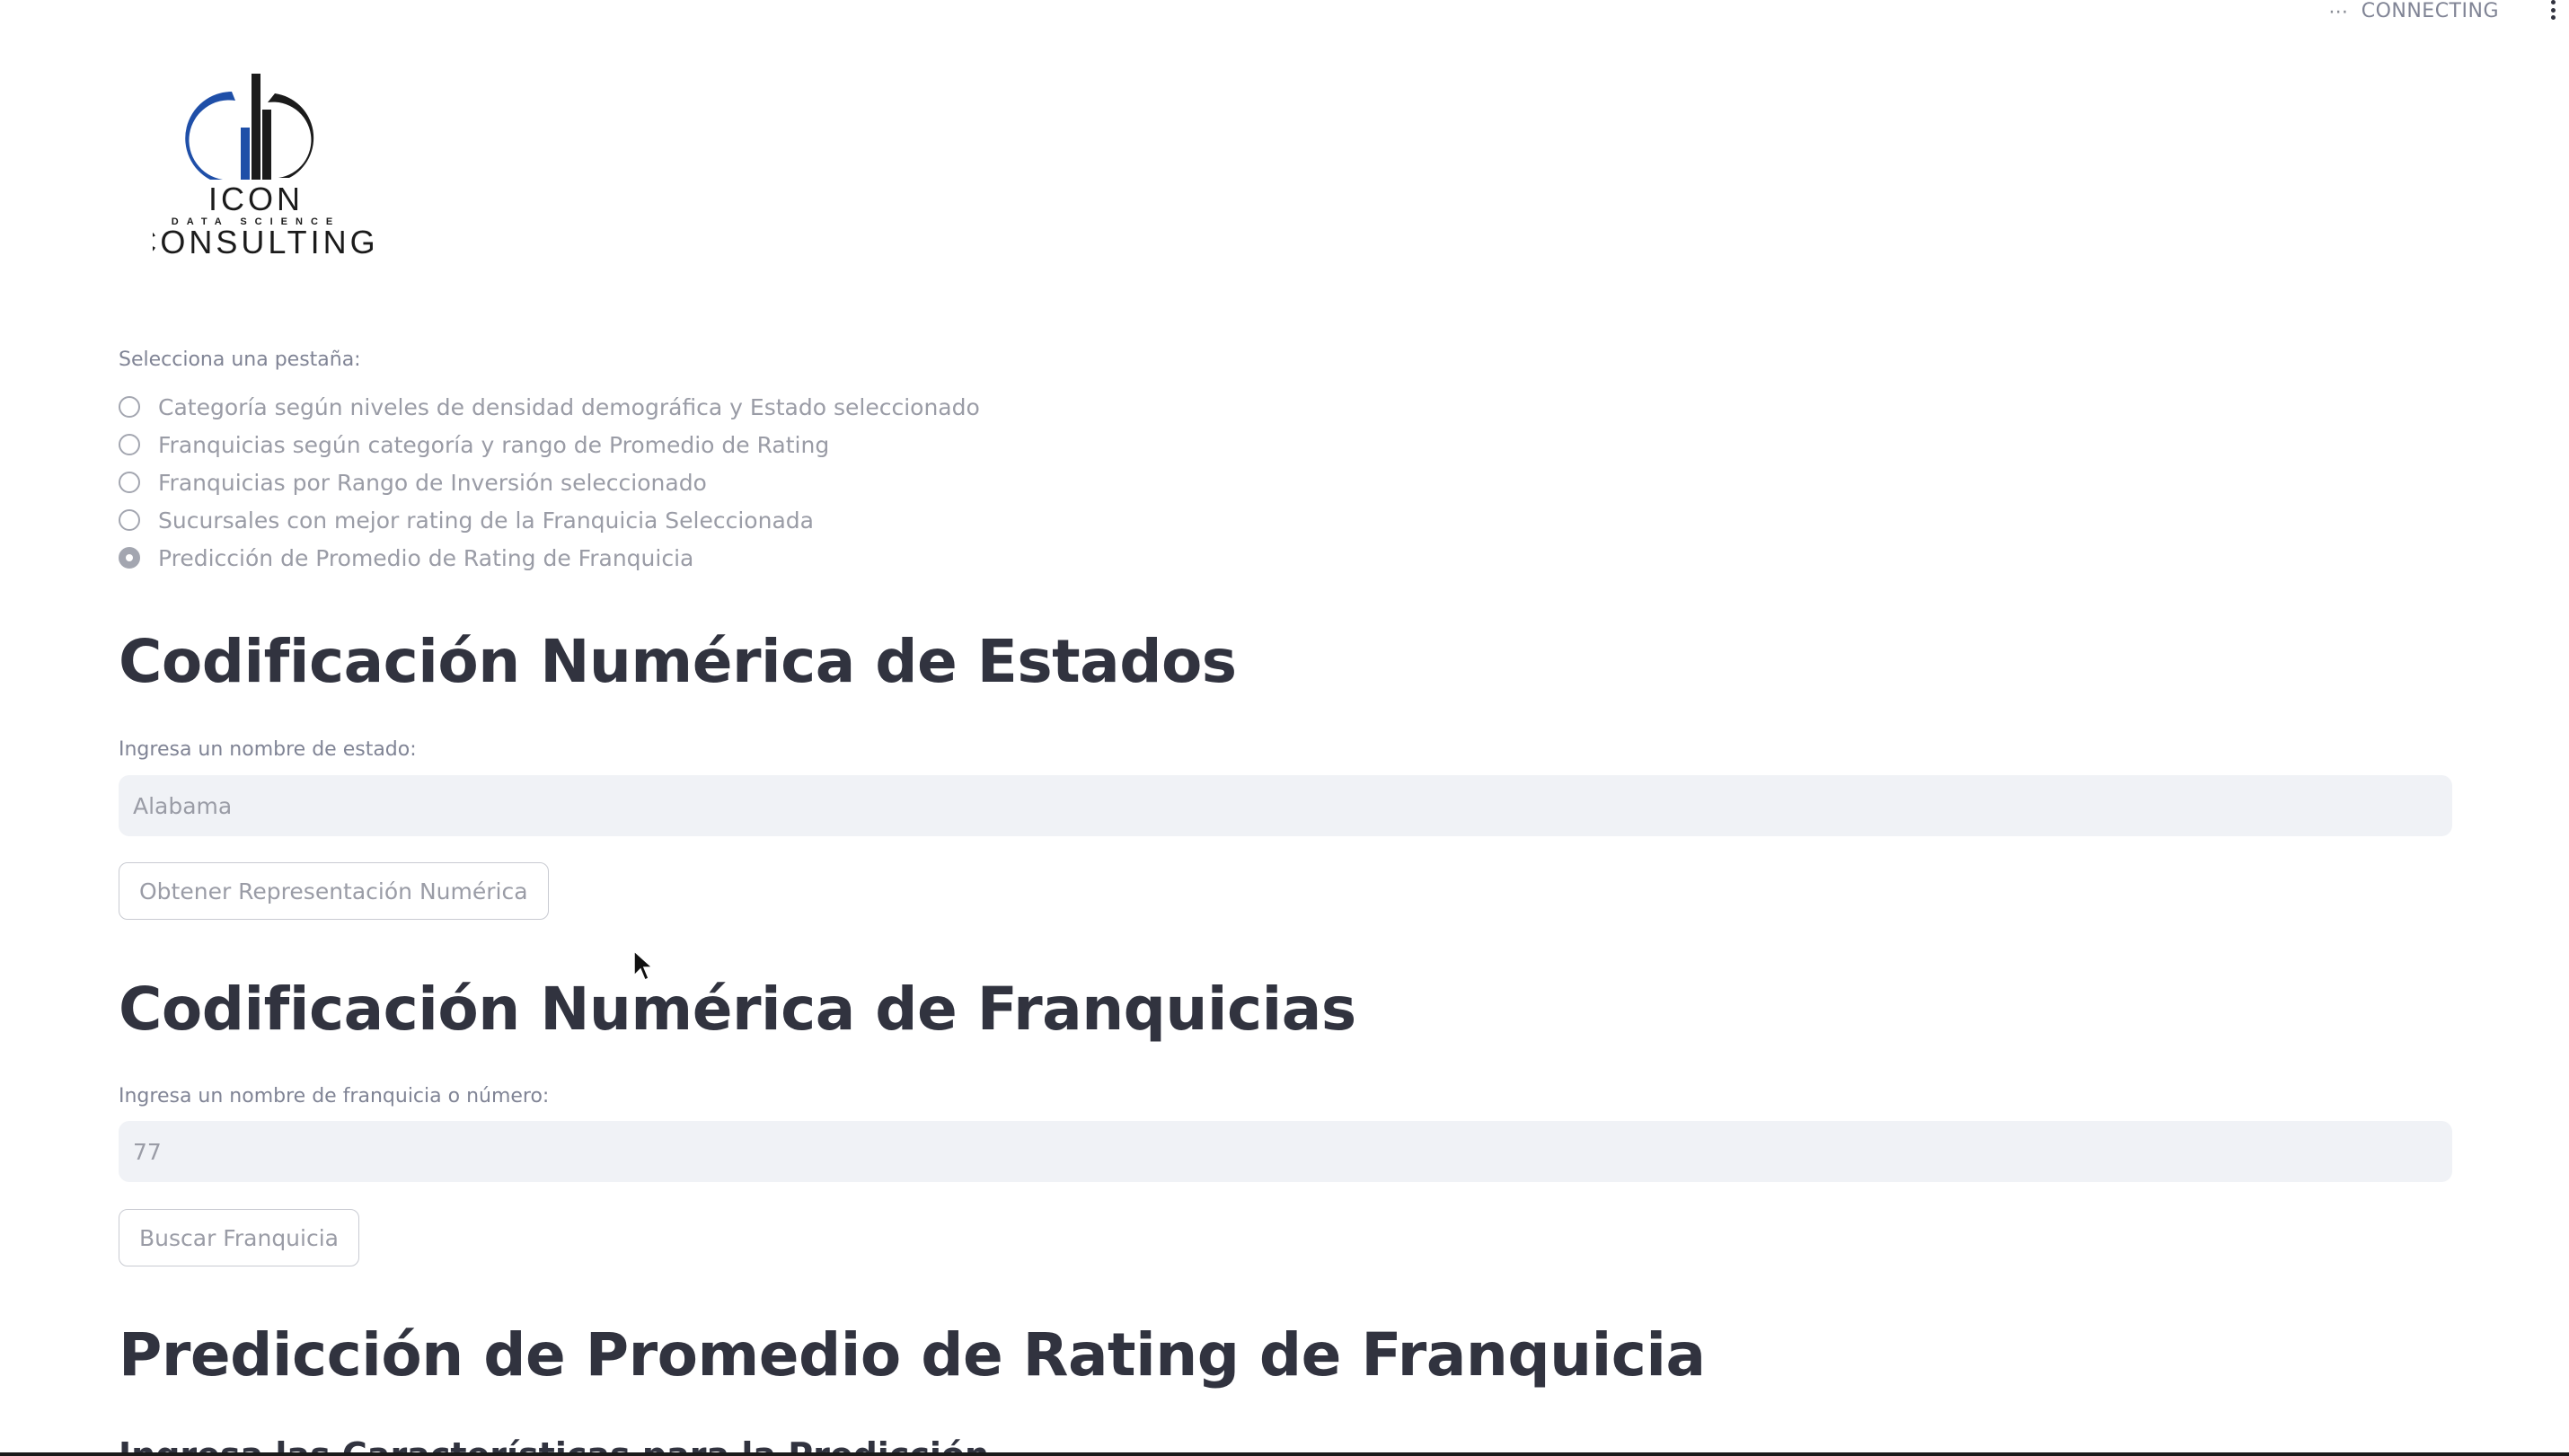 The image size is (2569, 1456). I want to click on search-franchise-button: Buscar Franquicia, so click(239, 1238).